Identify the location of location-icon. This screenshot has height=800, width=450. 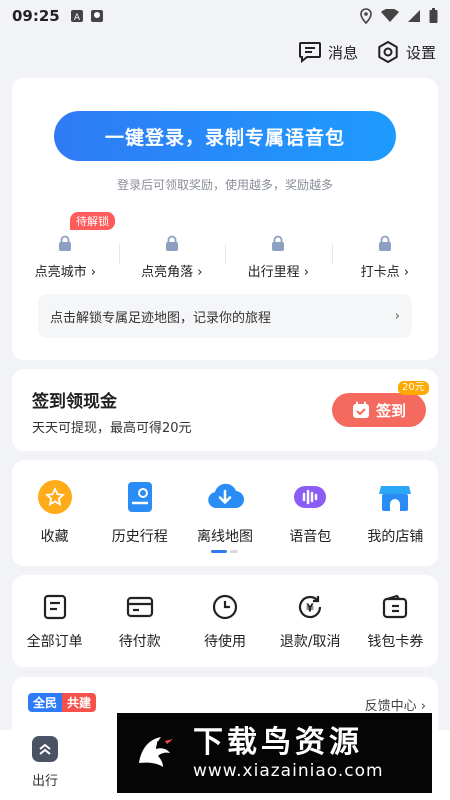
(366, 16).